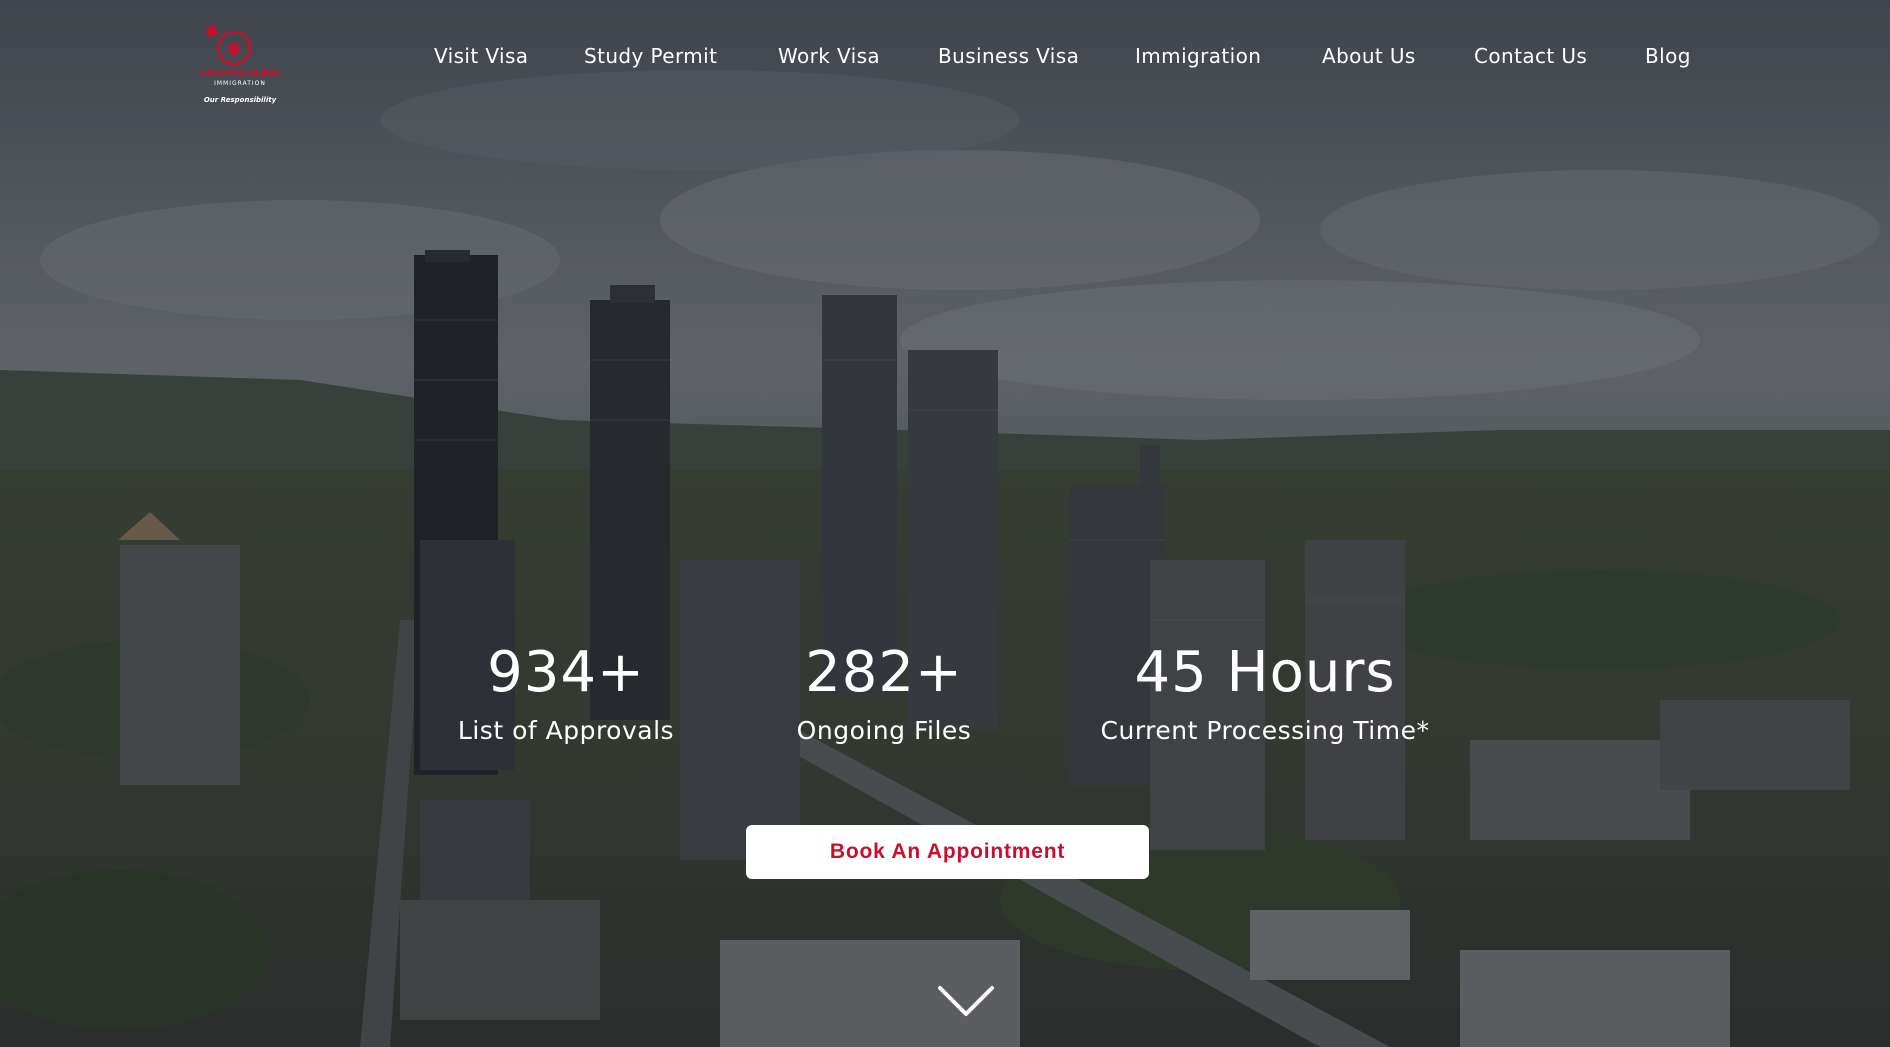 Image resolution: width=1890 pixels, height=1047 pixels. Describe the element at coordinates (829, 56) in the screenshot. I see `nav-work-visa: Work Visa` at that location.